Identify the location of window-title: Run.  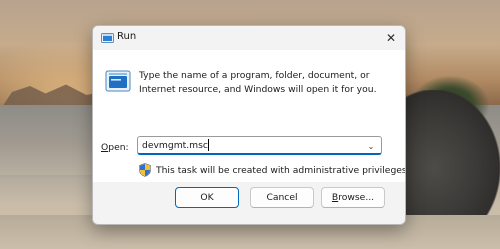
(127, 36).